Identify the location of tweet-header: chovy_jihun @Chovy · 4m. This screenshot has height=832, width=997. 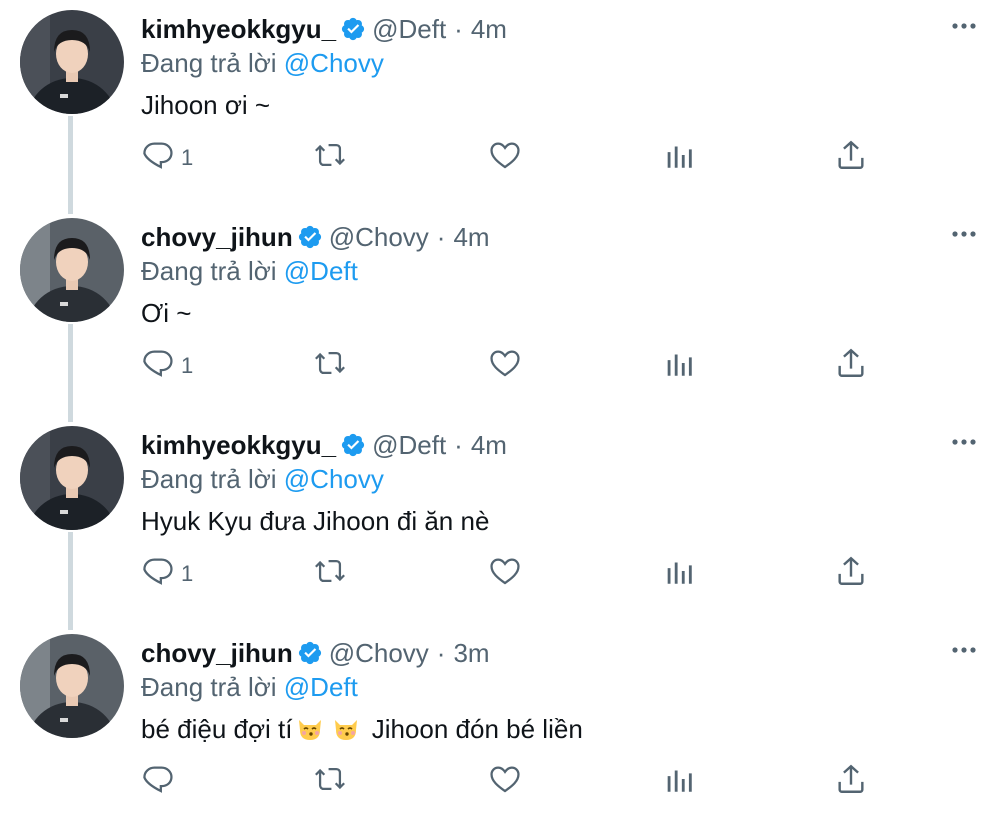
(315, 237).